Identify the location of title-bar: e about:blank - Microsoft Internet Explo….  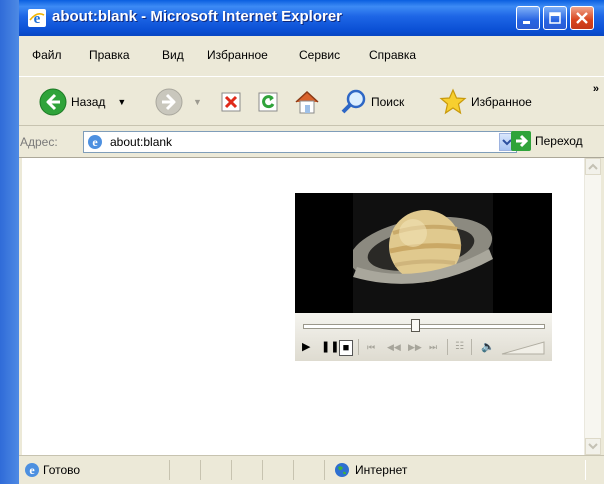
(311, 18).